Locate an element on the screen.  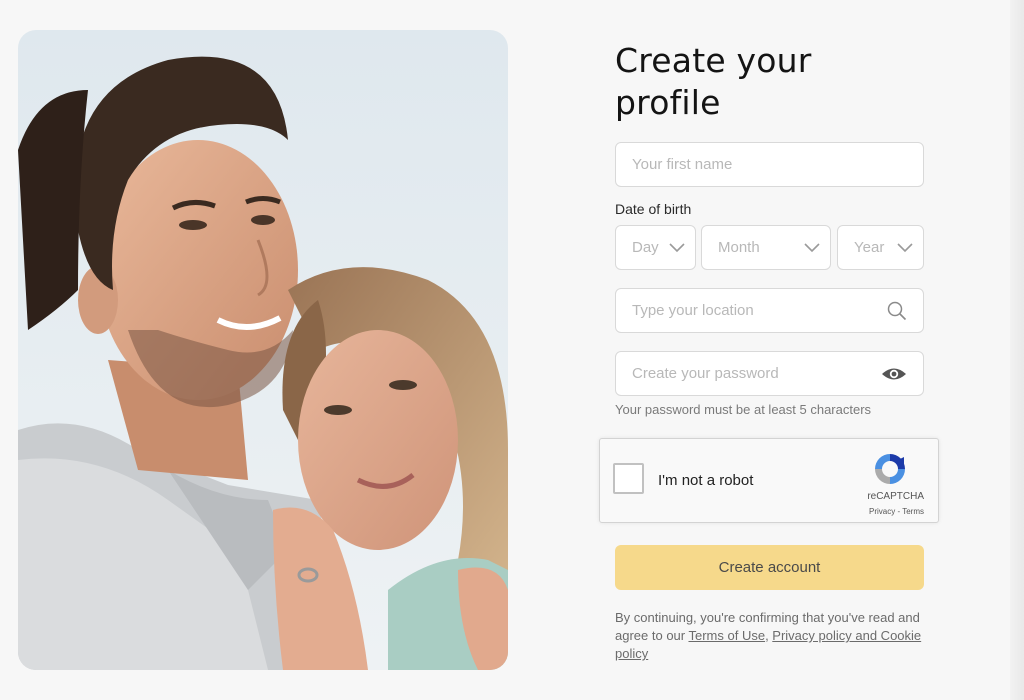
year-select: Year is located at coordinates (880, 247).